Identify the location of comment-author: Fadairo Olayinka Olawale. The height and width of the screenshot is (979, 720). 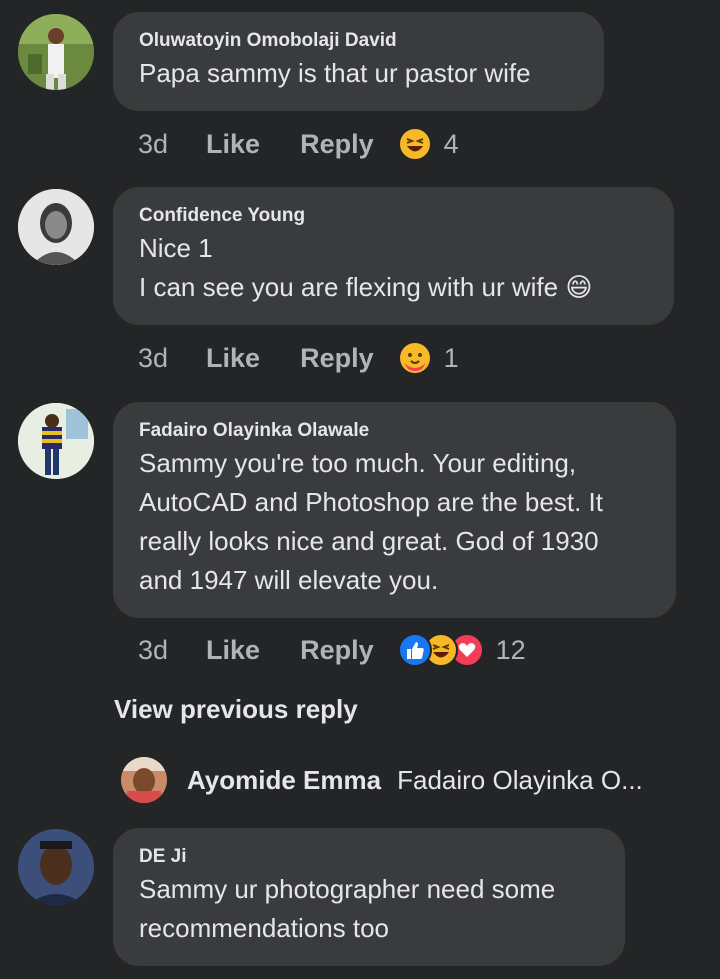
(394, 431).